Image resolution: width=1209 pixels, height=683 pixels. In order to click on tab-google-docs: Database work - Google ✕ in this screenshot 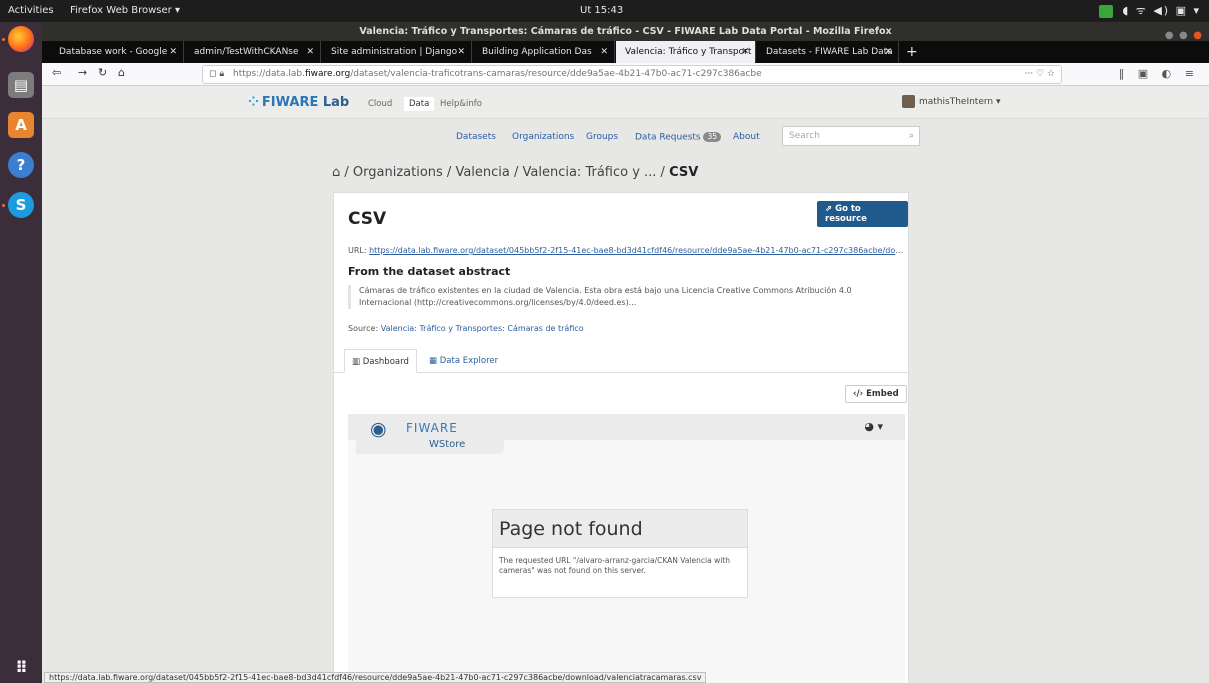, I will do `click(117, 52)`.